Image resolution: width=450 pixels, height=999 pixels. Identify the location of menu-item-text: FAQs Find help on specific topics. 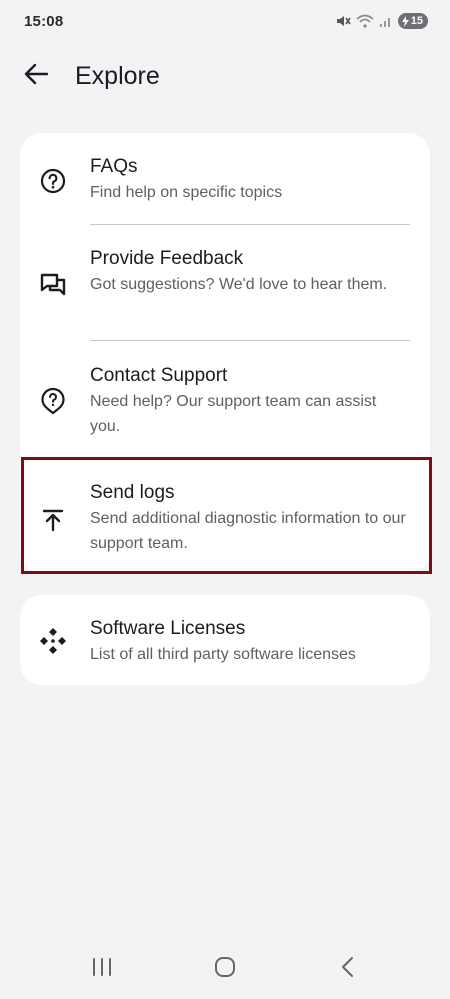
(249, 180).